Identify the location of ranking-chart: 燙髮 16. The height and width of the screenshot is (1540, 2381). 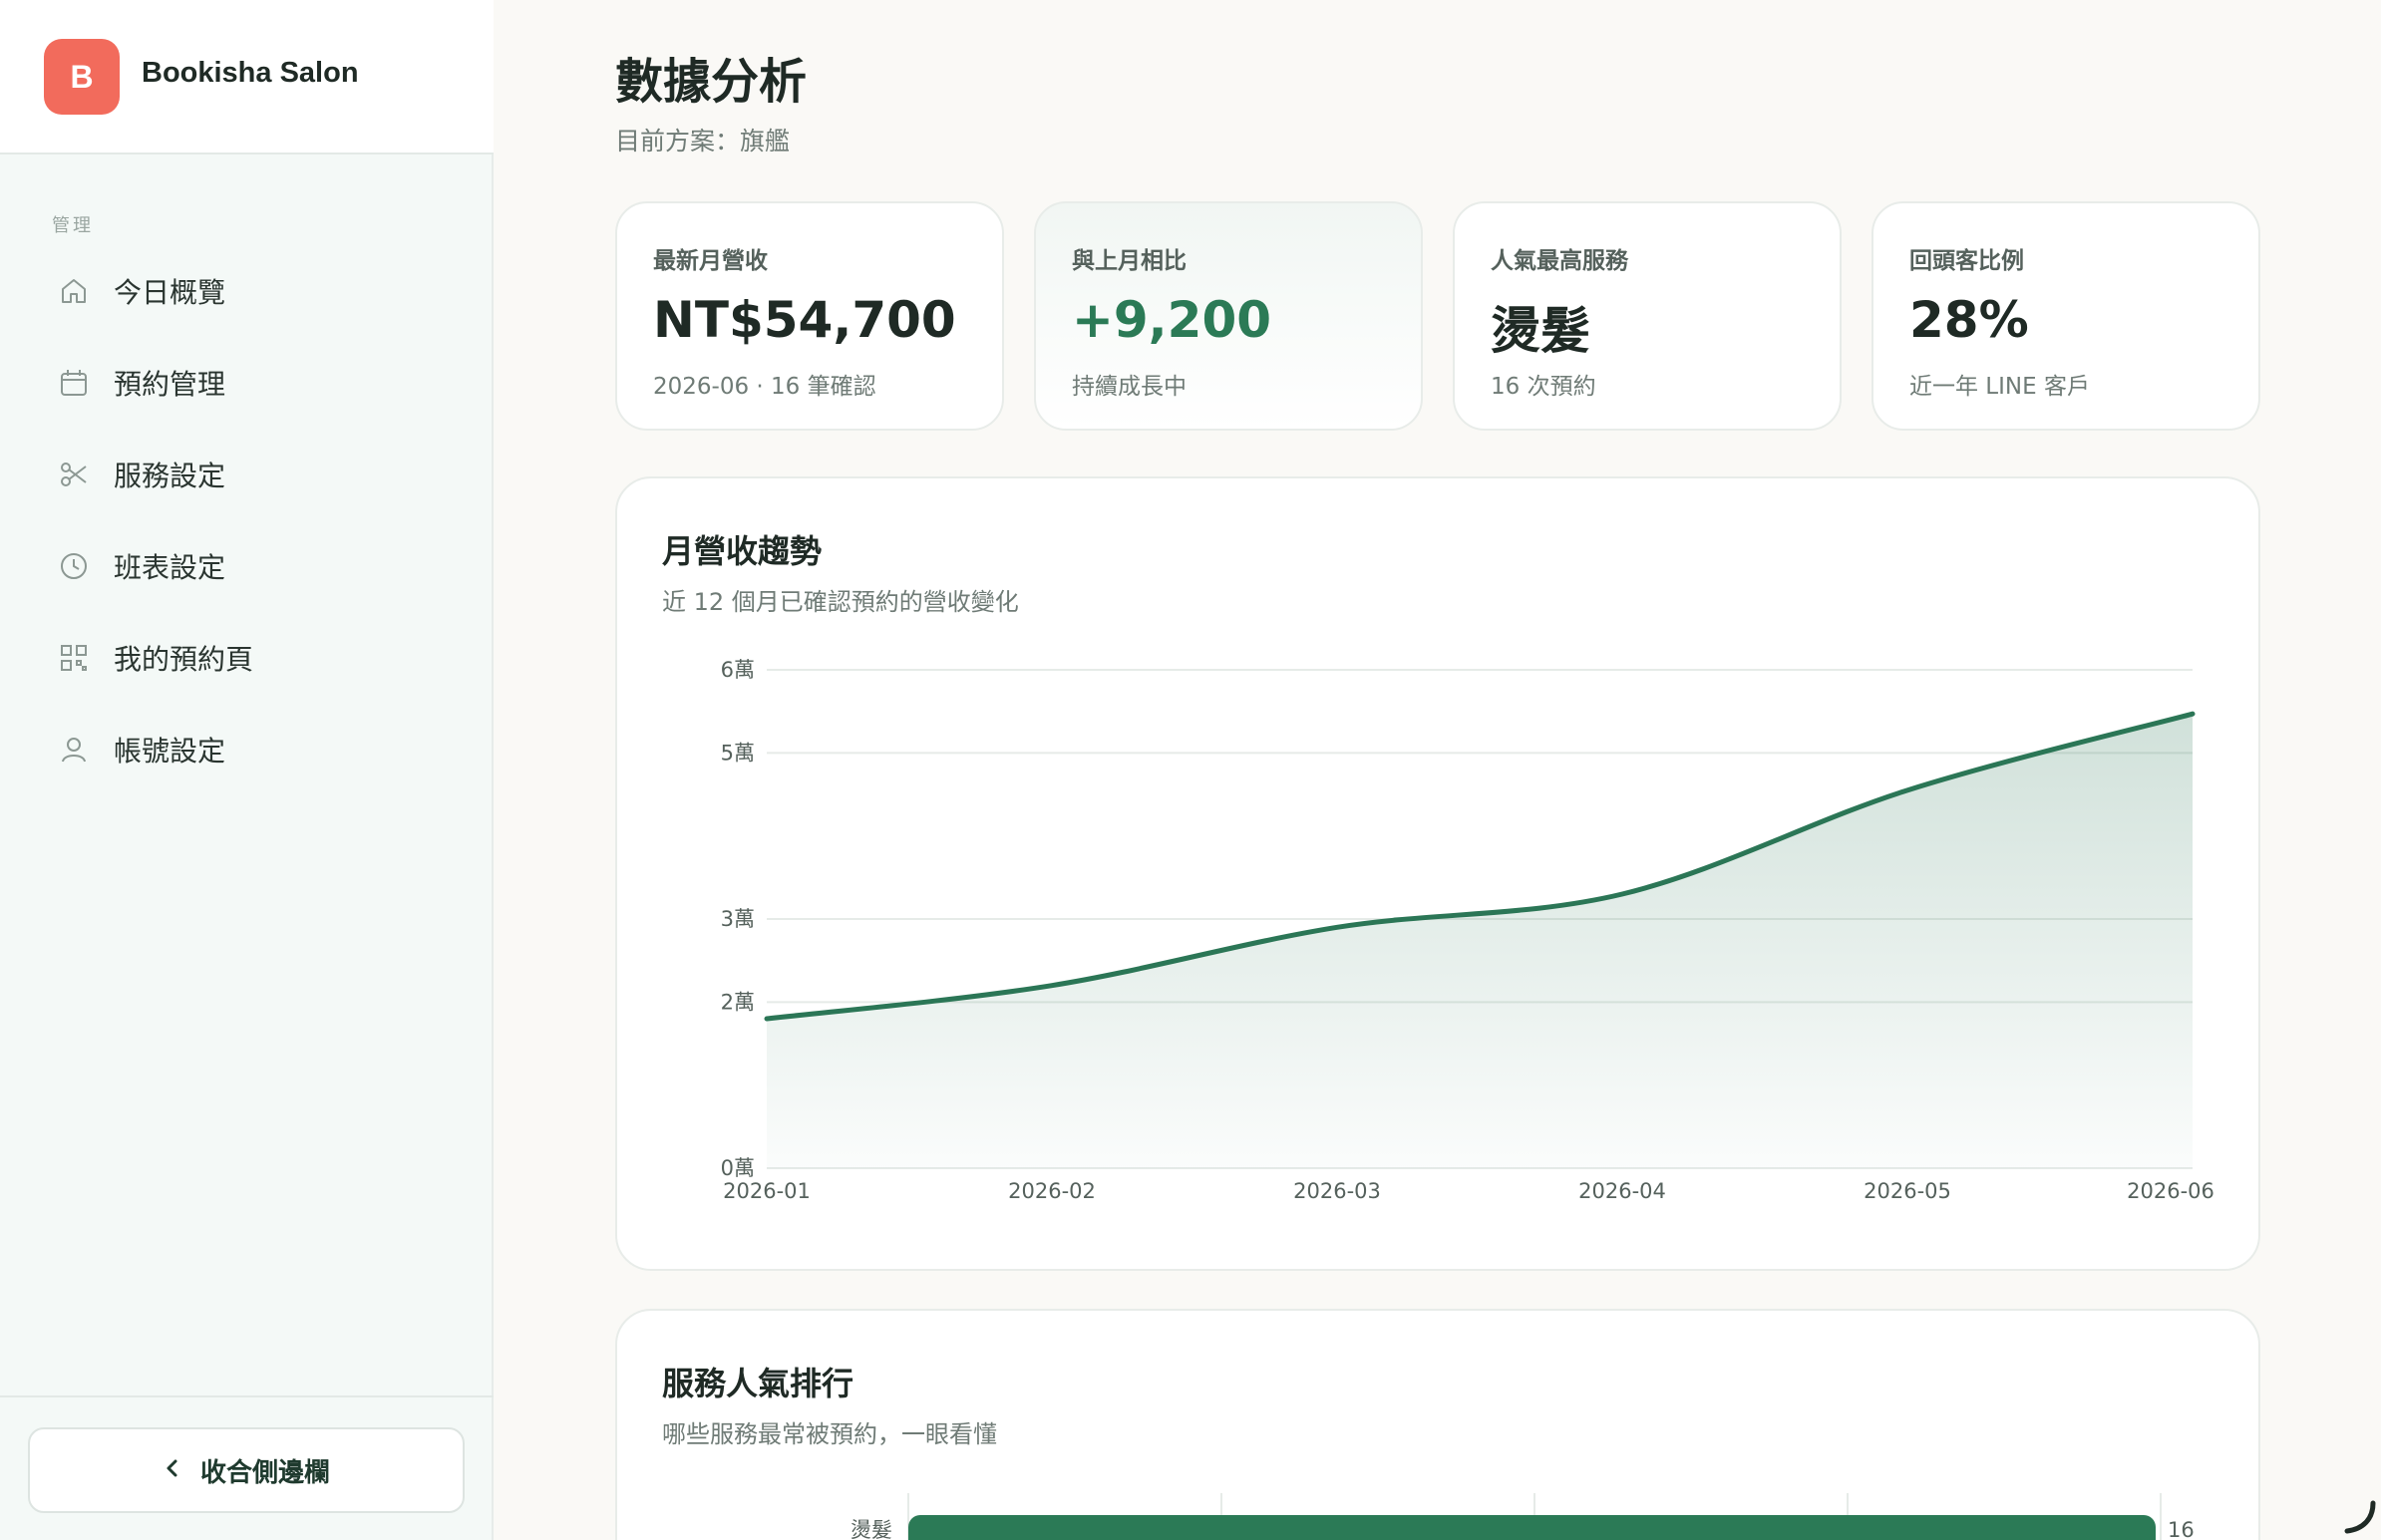
(1522, 1517).